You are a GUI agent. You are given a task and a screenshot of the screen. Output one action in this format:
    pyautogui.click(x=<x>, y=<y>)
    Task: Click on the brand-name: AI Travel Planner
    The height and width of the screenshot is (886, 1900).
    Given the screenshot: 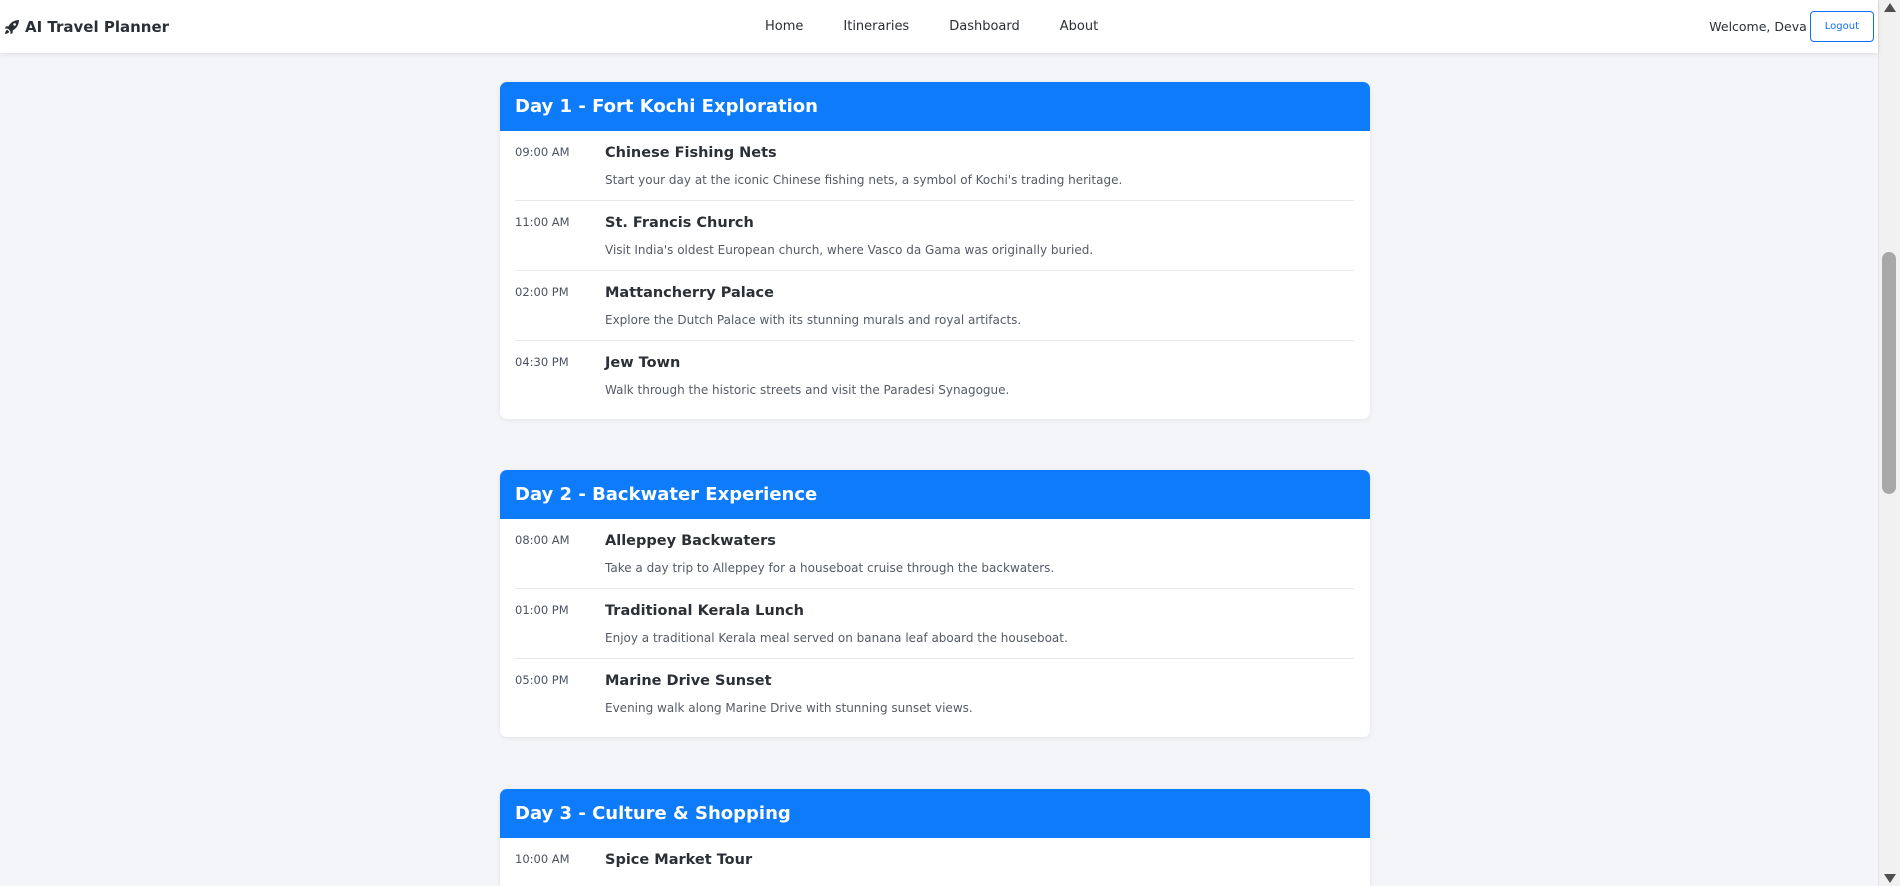 What is the action you would take?
    pyautogui.click(x=97, y=26)
    